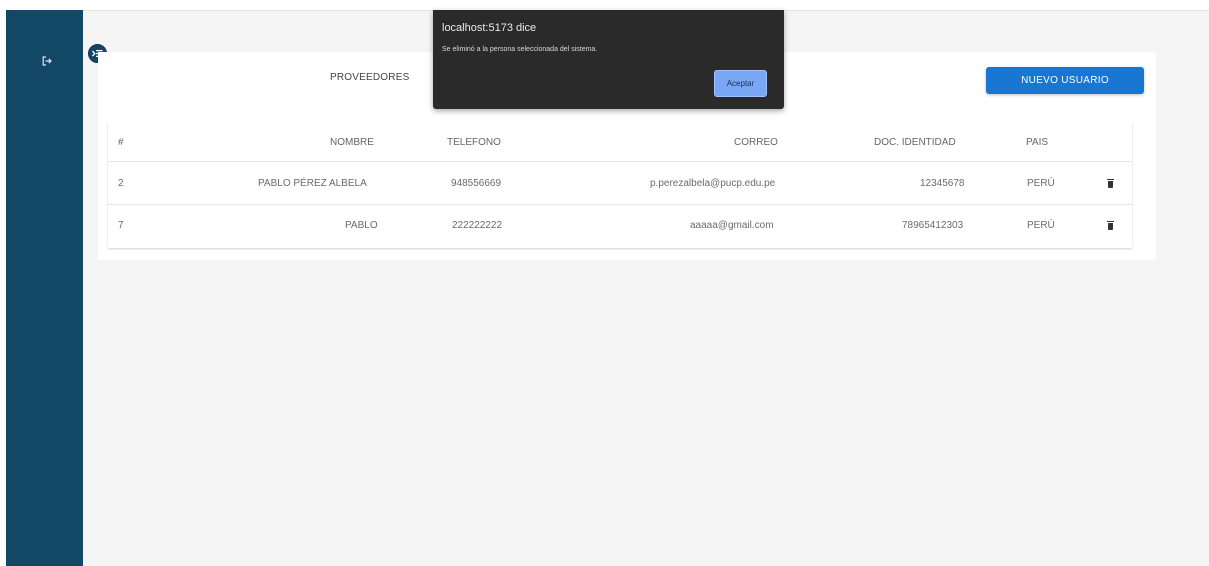 The width and height of the screenshot is (1209, 566). What do you see at coordinates (1065, 80) in the screenshot?
I see `new-user-button: NUEVO USUARIO` at bounding box center [1065, 80].